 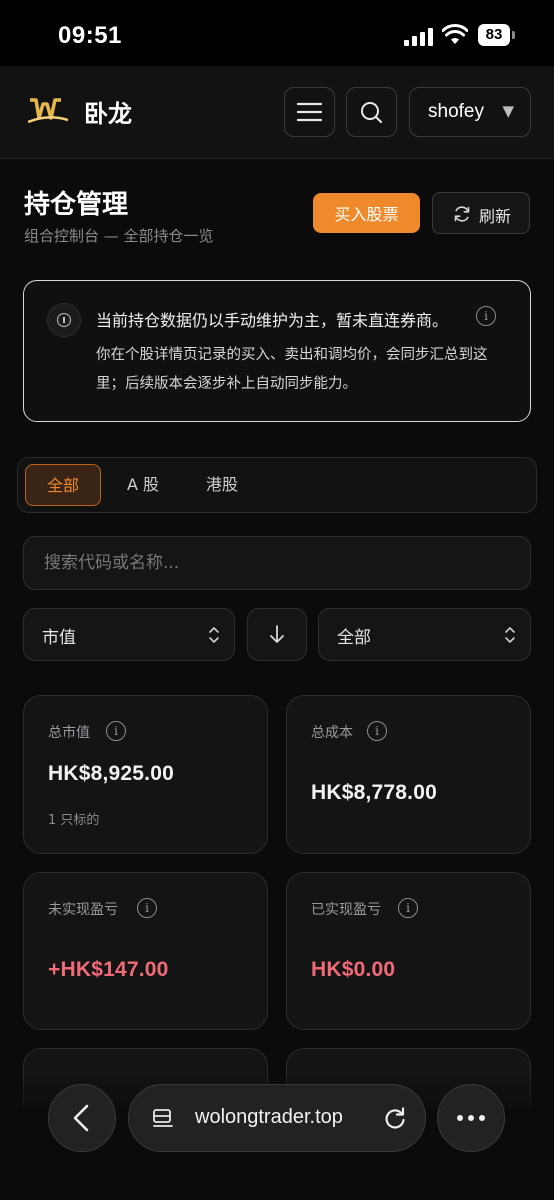 What do you see at coordinates (163, 1118) in the screenshot?
I see `page-menu-icon` at bounding box center [163, 1118].